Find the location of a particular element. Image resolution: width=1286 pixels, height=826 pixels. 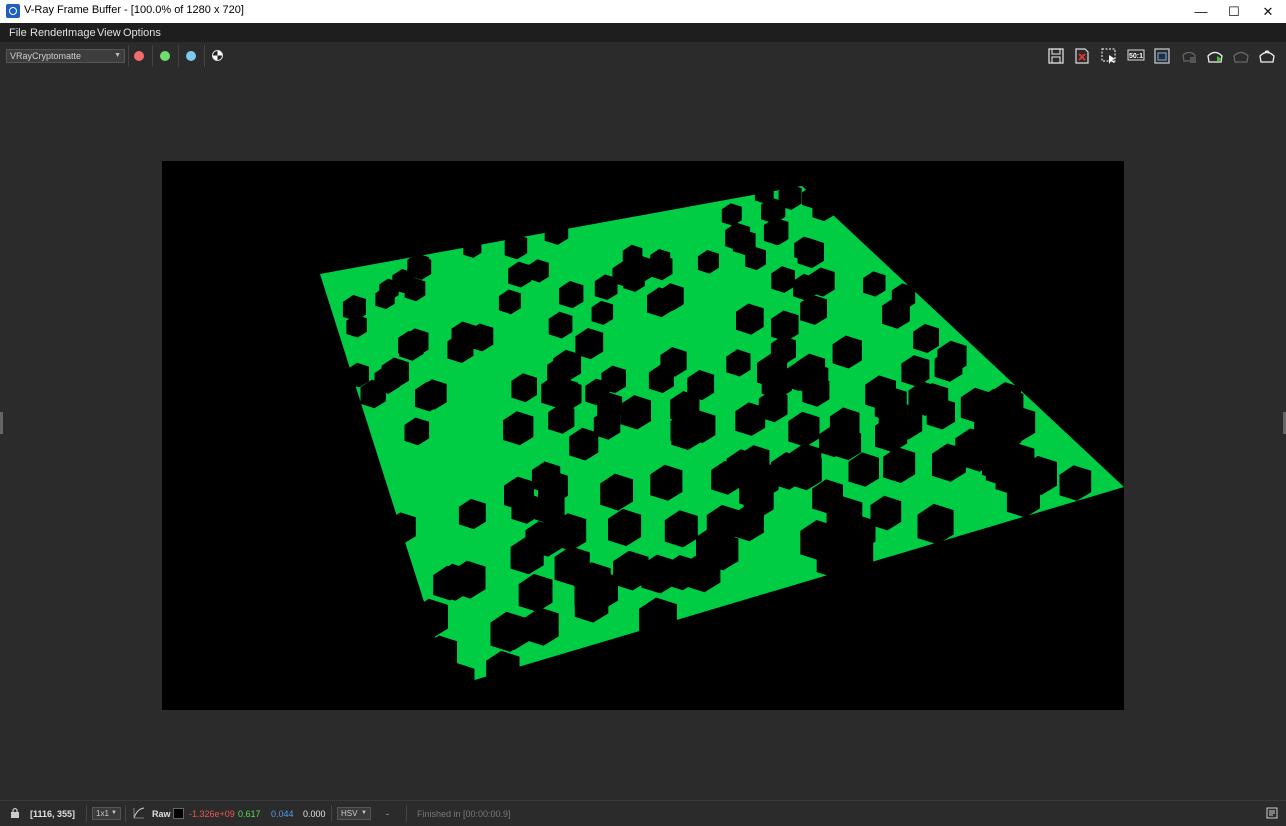

status-dash: - is located at coordinates (387, 814).